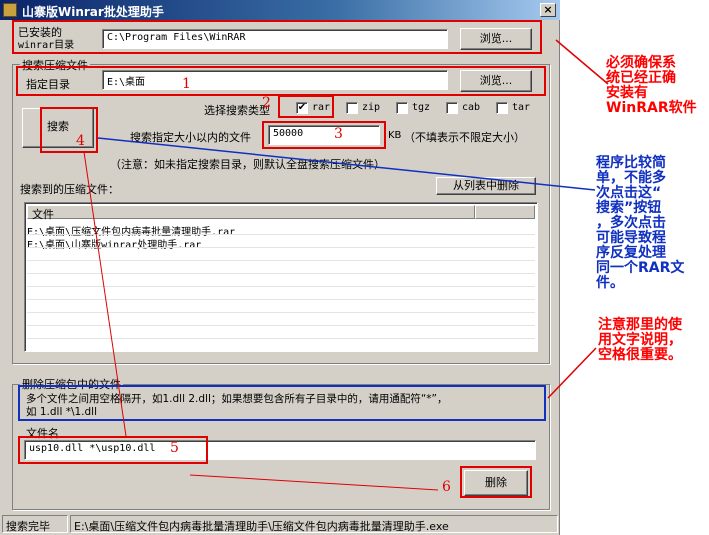  Describe the element at coordinates (640, 355) in the screenshot. I see `note-spaces-line: 空格很重要。` at that location.